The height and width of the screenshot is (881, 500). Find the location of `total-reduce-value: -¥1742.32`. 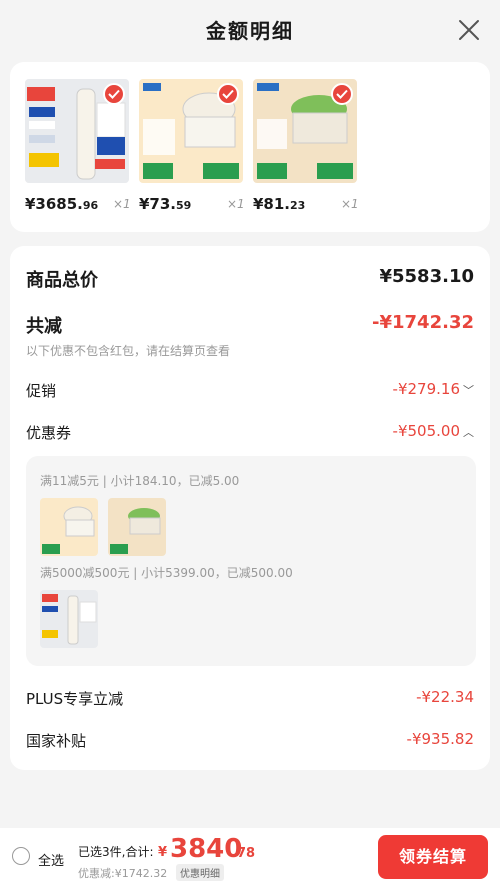

total-reduce-value: -¥1742.32 is located at coordinates (423, 322).